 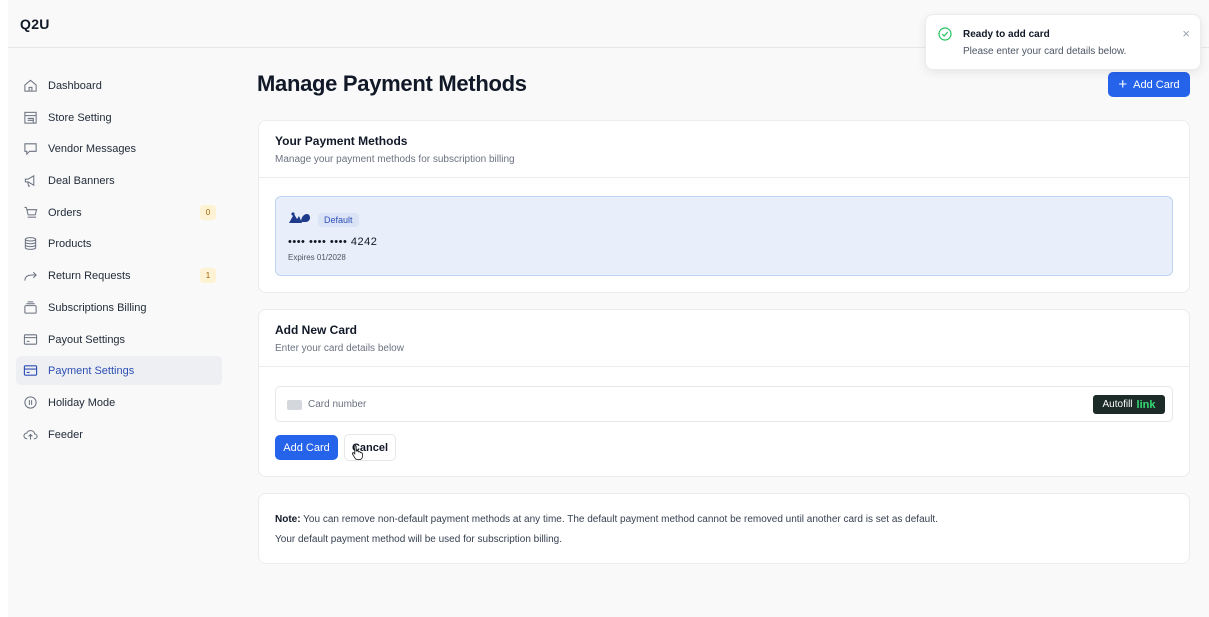 What do you see at coordinates (208, 212) in the screenshot?
I see `orders-count-badge: 0` at bounding box center [208, 212].